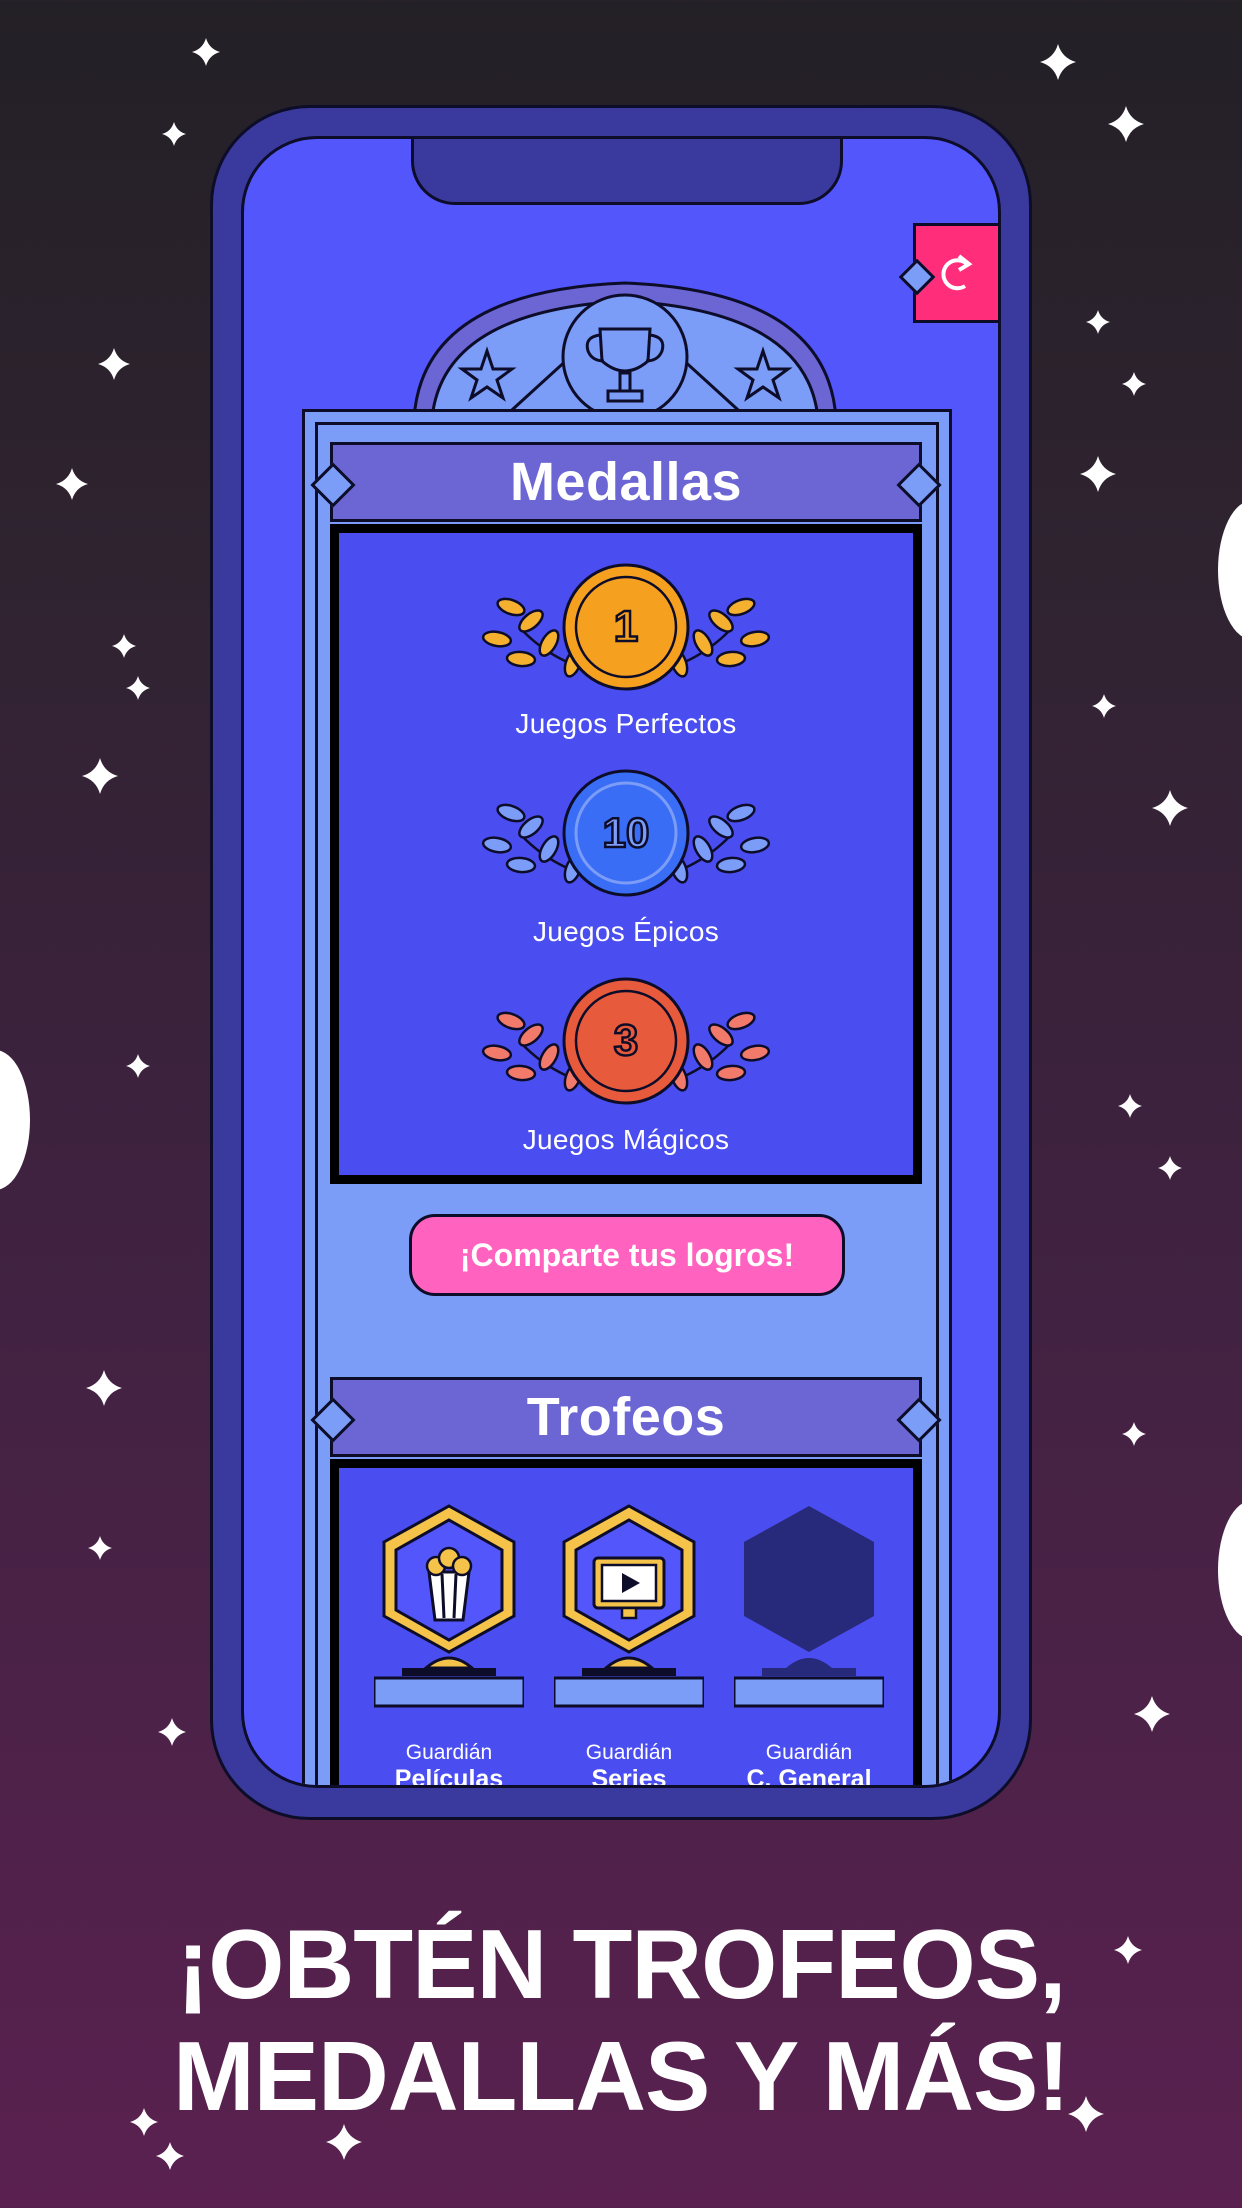 The height and width of the screenshot is (2208, 1242). Describe the element at coordinates (629, 1776) in the screenshot. I see `trophy-name: Series` at that location.